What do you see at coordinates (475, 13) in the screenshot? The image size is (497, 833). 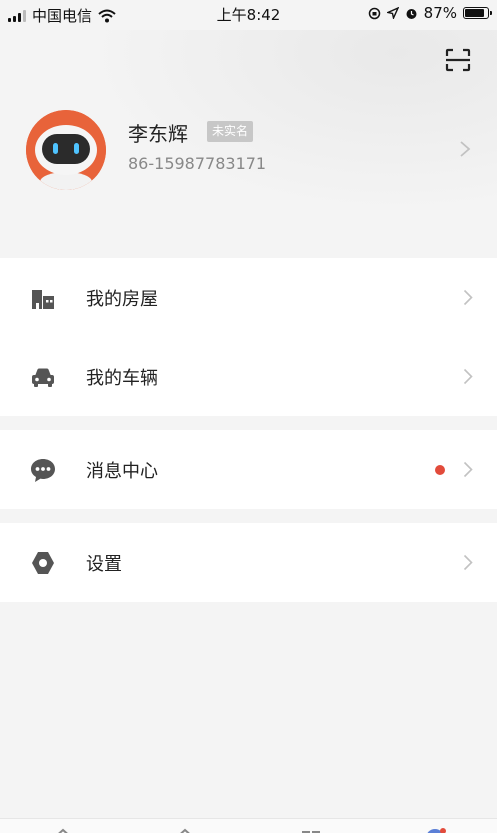 I see `battery-fill` at bounding box center [475, 13].